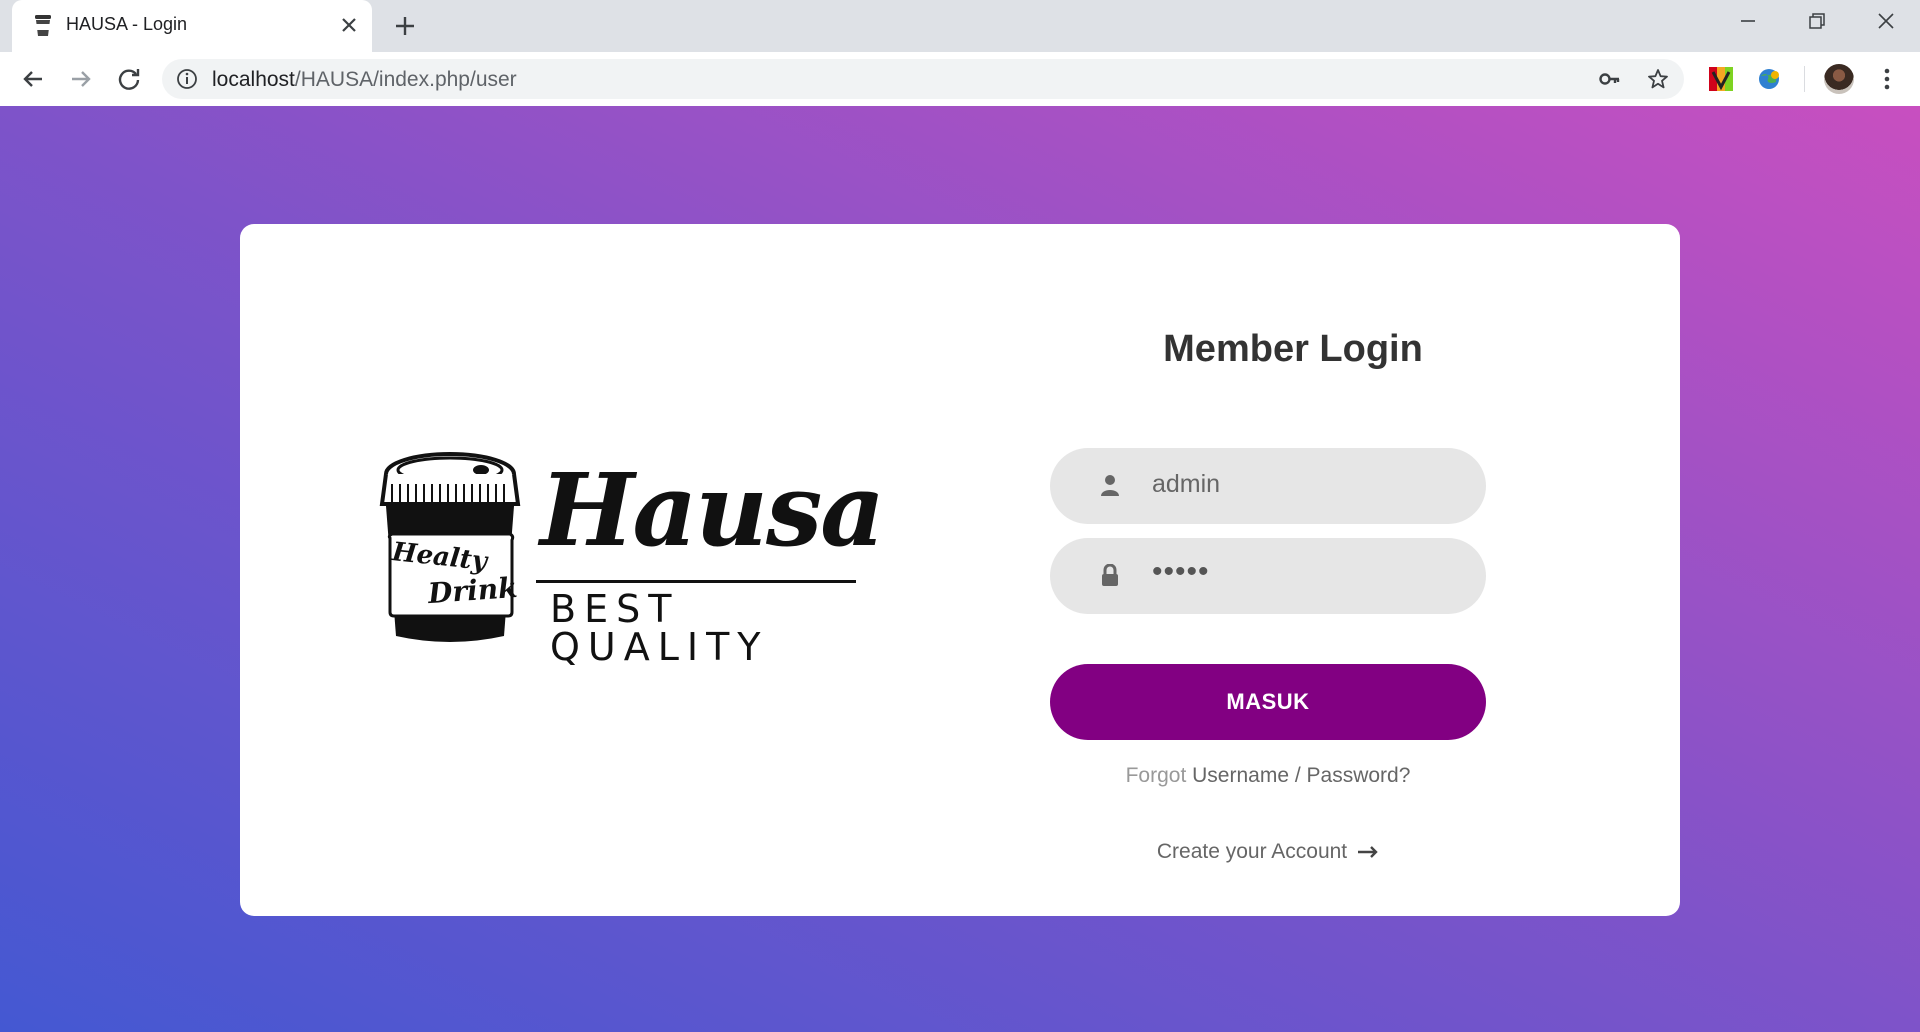  What do you see at coordinates (1268, 486) in the screenshot?
I see `username-field: admin` at bounding box center [1268, 486].